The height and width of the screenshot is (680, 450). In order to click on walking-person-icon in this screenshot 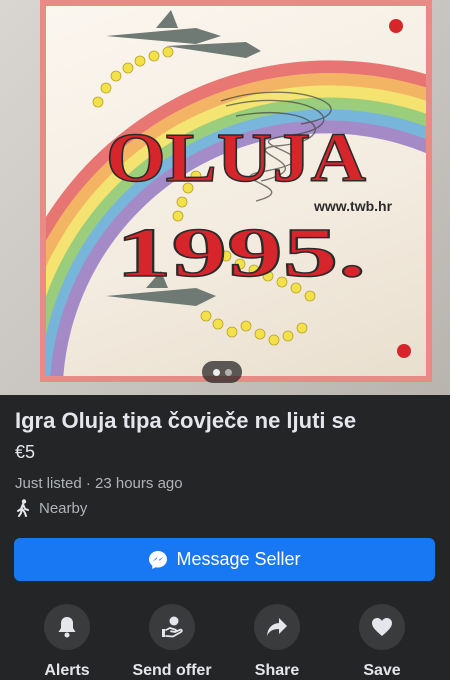, I will do `click(23, 508)`.